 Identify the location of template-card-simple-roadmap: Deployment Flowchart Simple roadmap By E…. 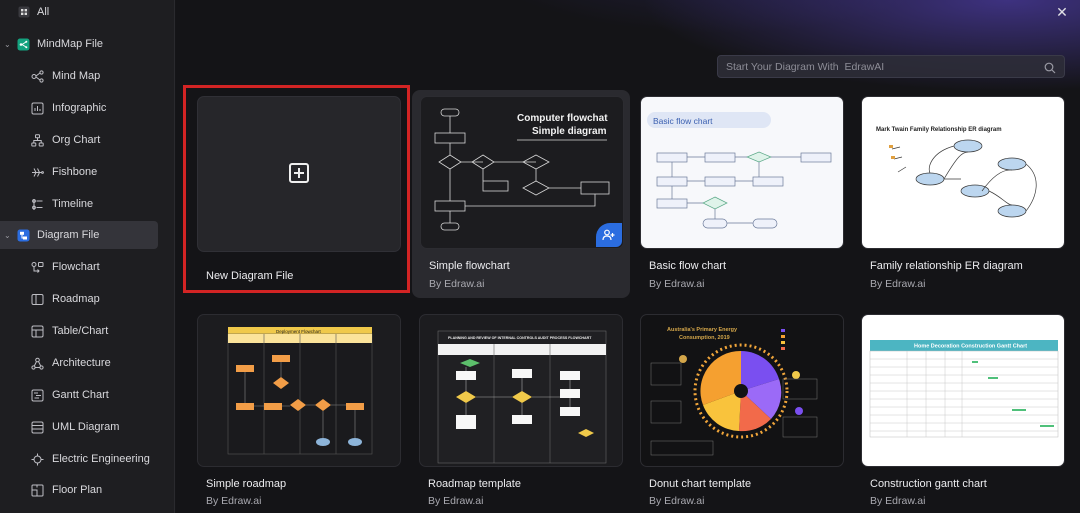
(309, 413).